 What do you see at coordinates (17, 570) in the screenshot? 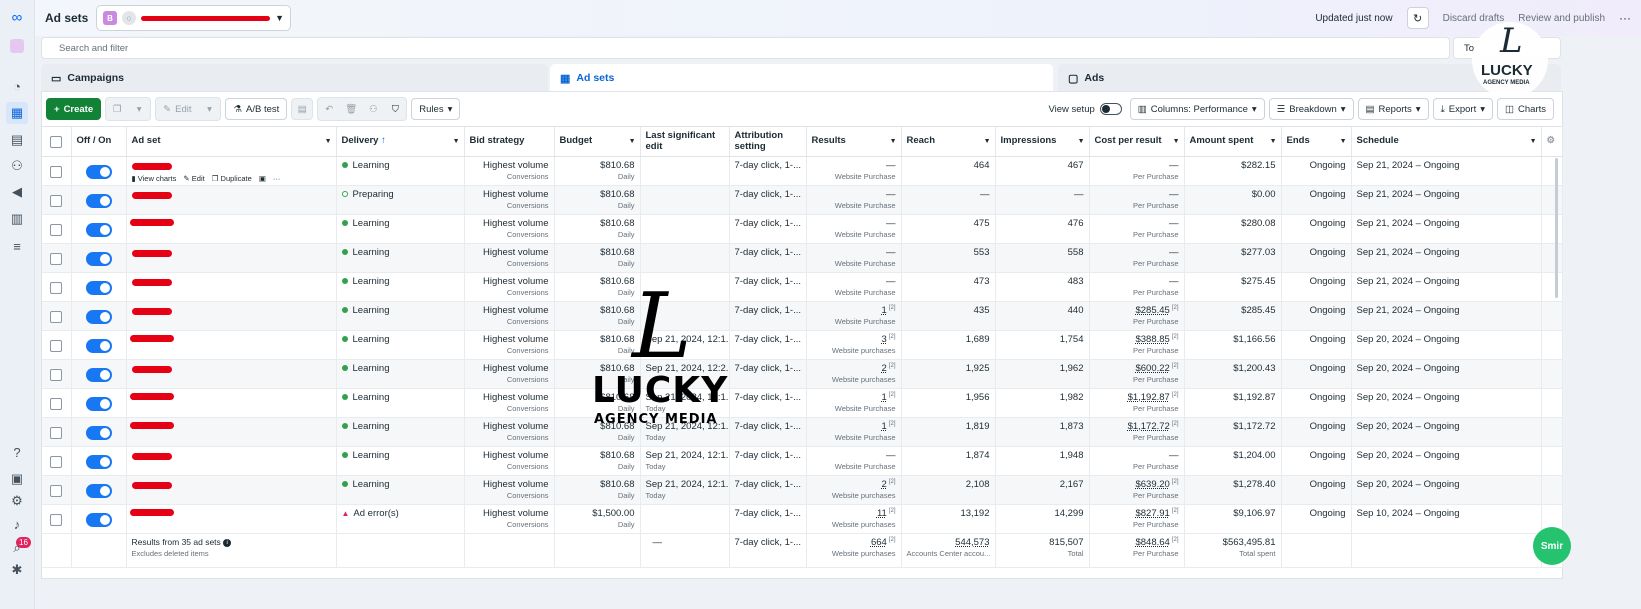
I see `bug-report-icon: ✱` at bounding box center [17, 570].